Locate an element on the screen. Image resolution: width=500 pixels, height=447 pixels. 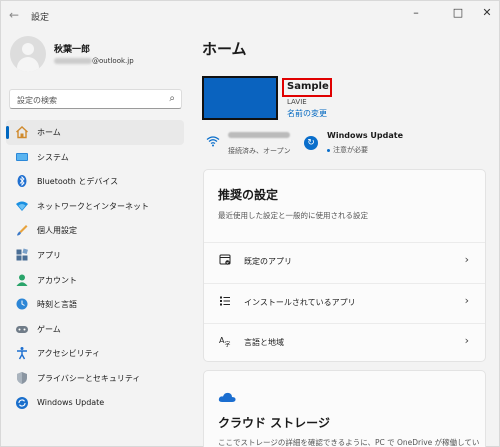
sidebar-item-windows-update: Windows Update is located at coordinates (95, 403).